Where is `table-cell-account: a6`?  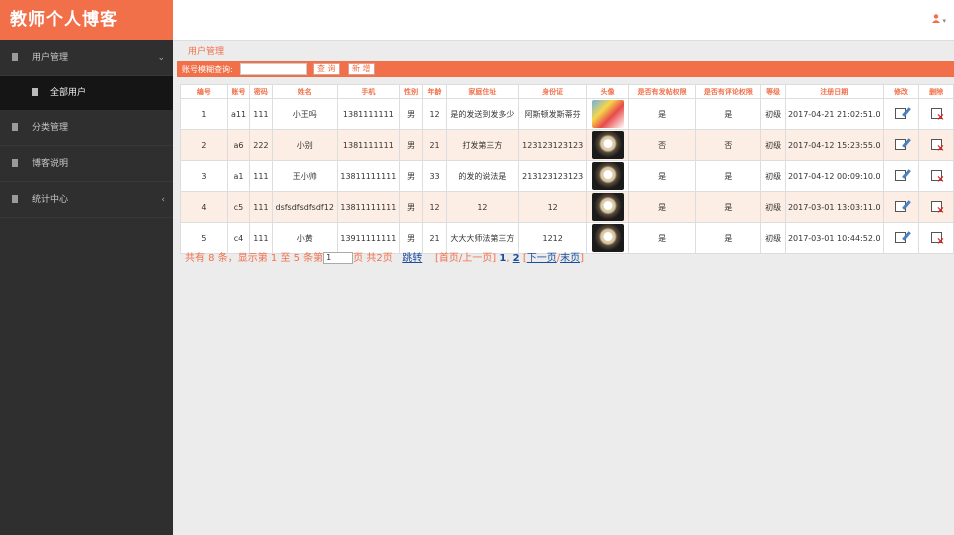
table-cell-account: a6 is located at coordinates (238, 145).